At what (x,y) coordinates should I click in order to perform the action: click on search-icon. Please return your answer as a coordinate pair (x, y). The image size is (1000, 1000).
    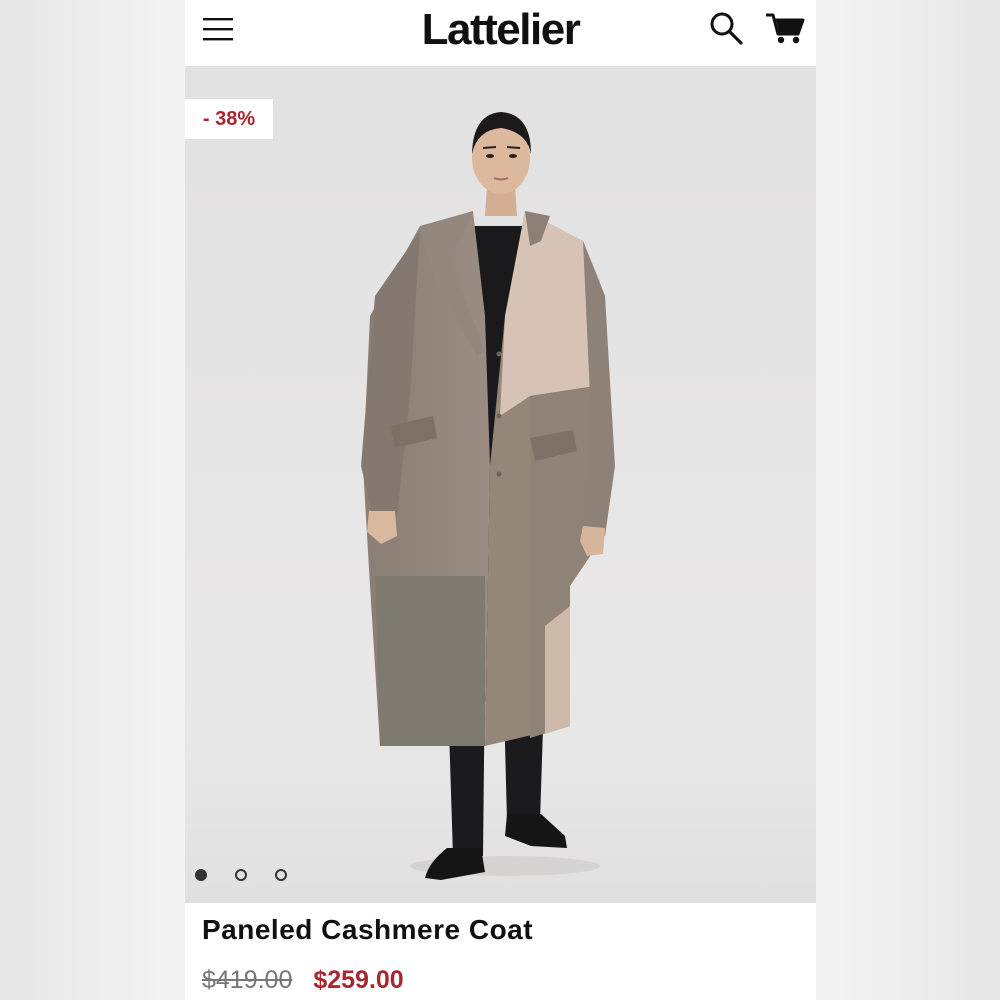
    Looking at the image, I should click on (726, 28).